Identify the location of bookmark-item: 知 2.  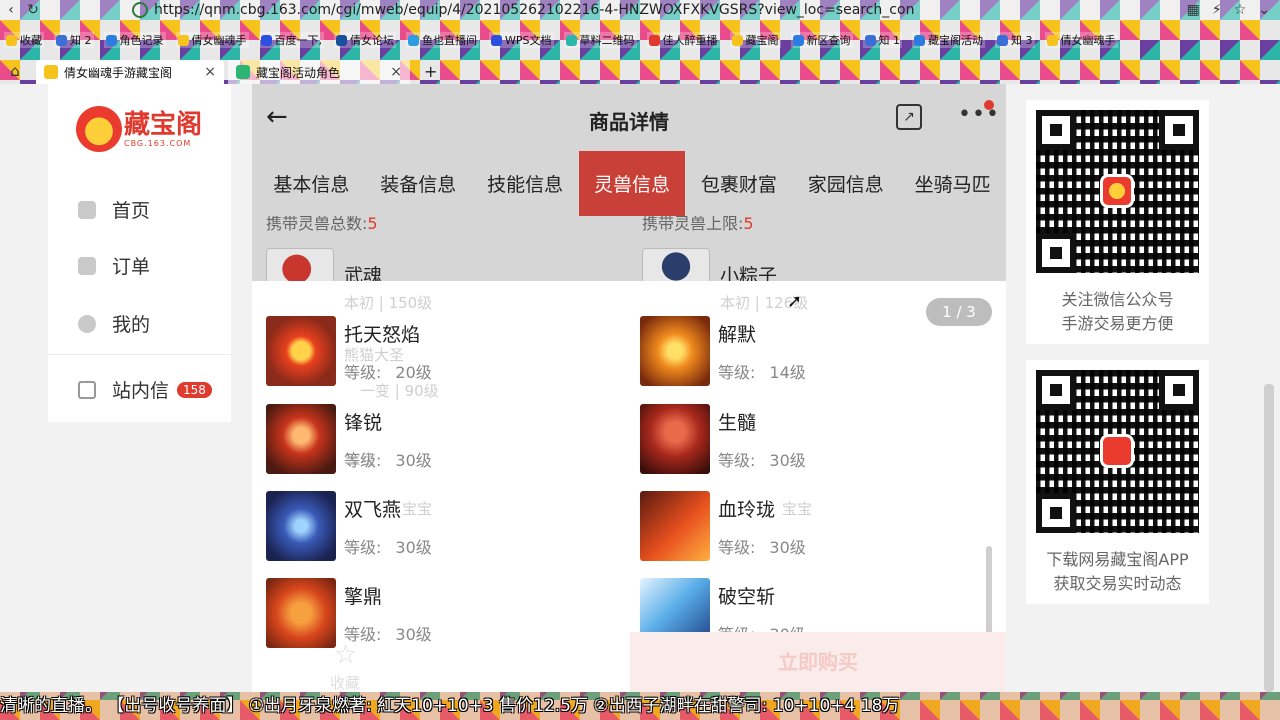
(74, 40).